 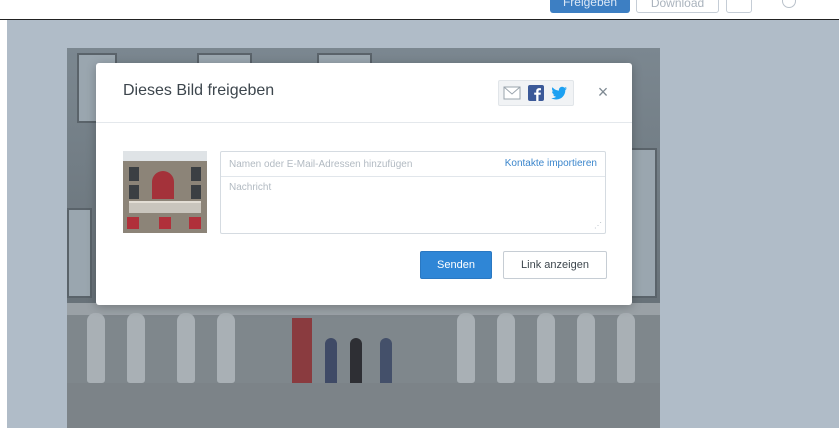 What do you see at coordinates (598, 226) in the screenshot?
I see `resize-grip-icon: ⋰` at bounding box center [598, 226].